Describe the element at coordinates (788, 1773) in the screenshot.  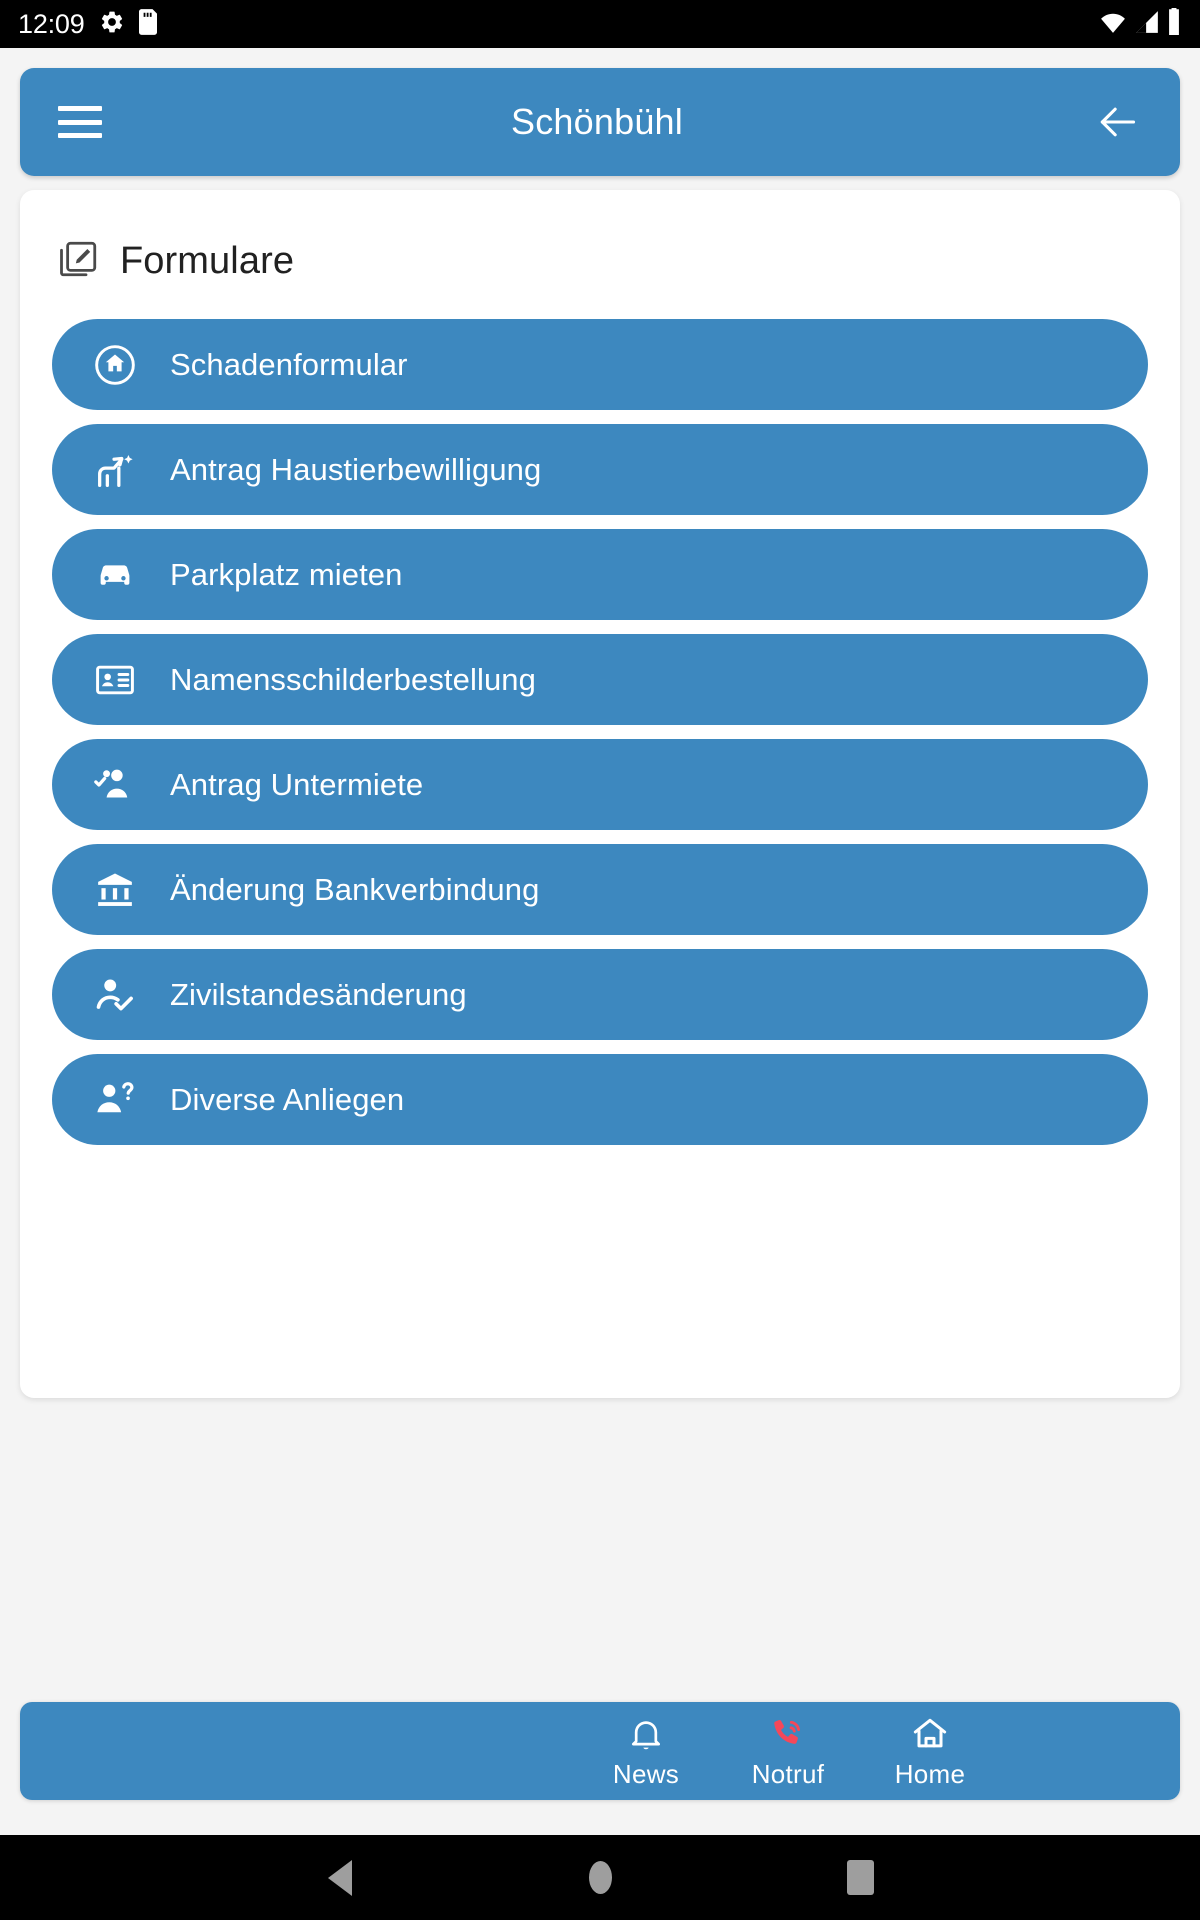
I see `bottom-nav-label: Notruf` at that location.